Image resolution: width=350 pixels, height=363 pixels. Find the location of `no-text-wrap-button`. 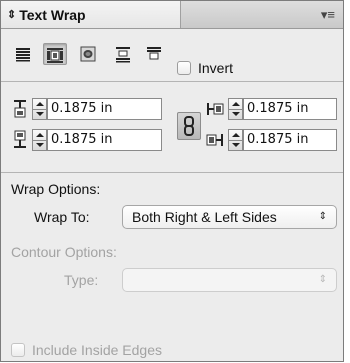

no-text-wrap-button is located at coordinates (24, 54).